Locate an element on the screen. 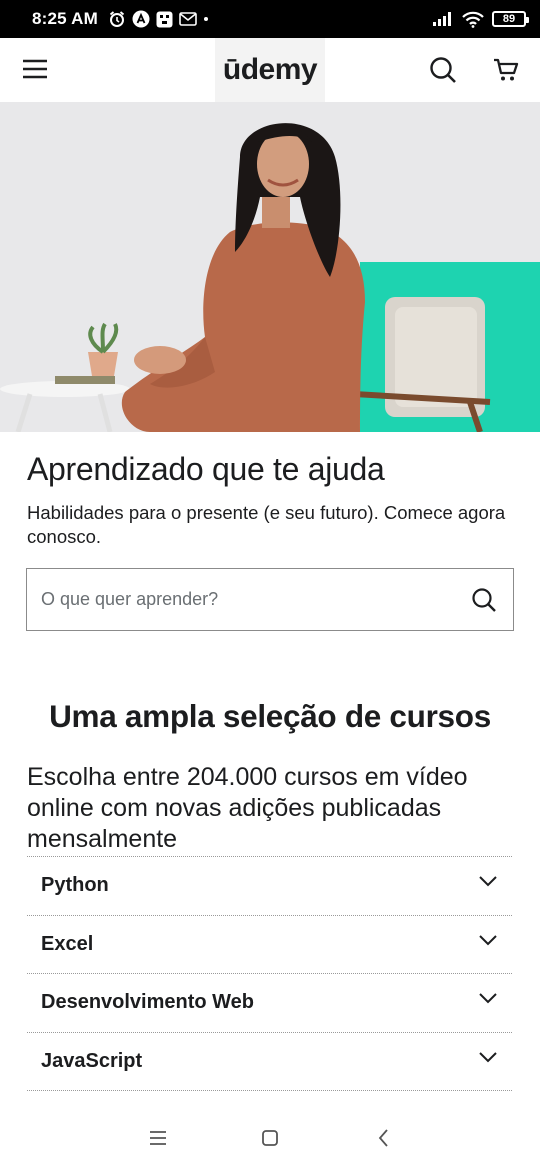 The height and width of the screenshot is (1170, 540). dot-icon is located at coordinates (206, 19).